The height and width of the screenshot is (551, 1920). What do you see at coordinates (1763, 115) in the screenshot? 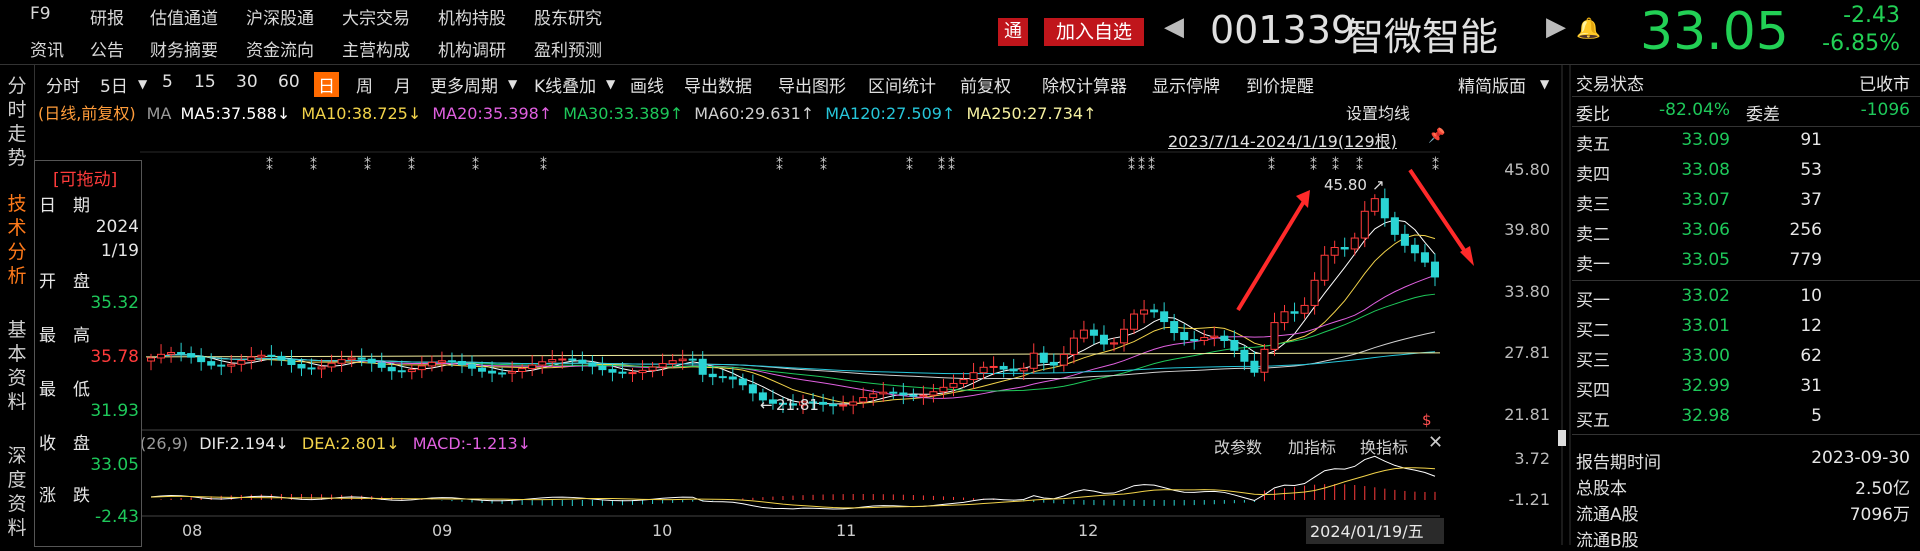
I see `weicha-label: 委差` at bounding box center [1763, 115].